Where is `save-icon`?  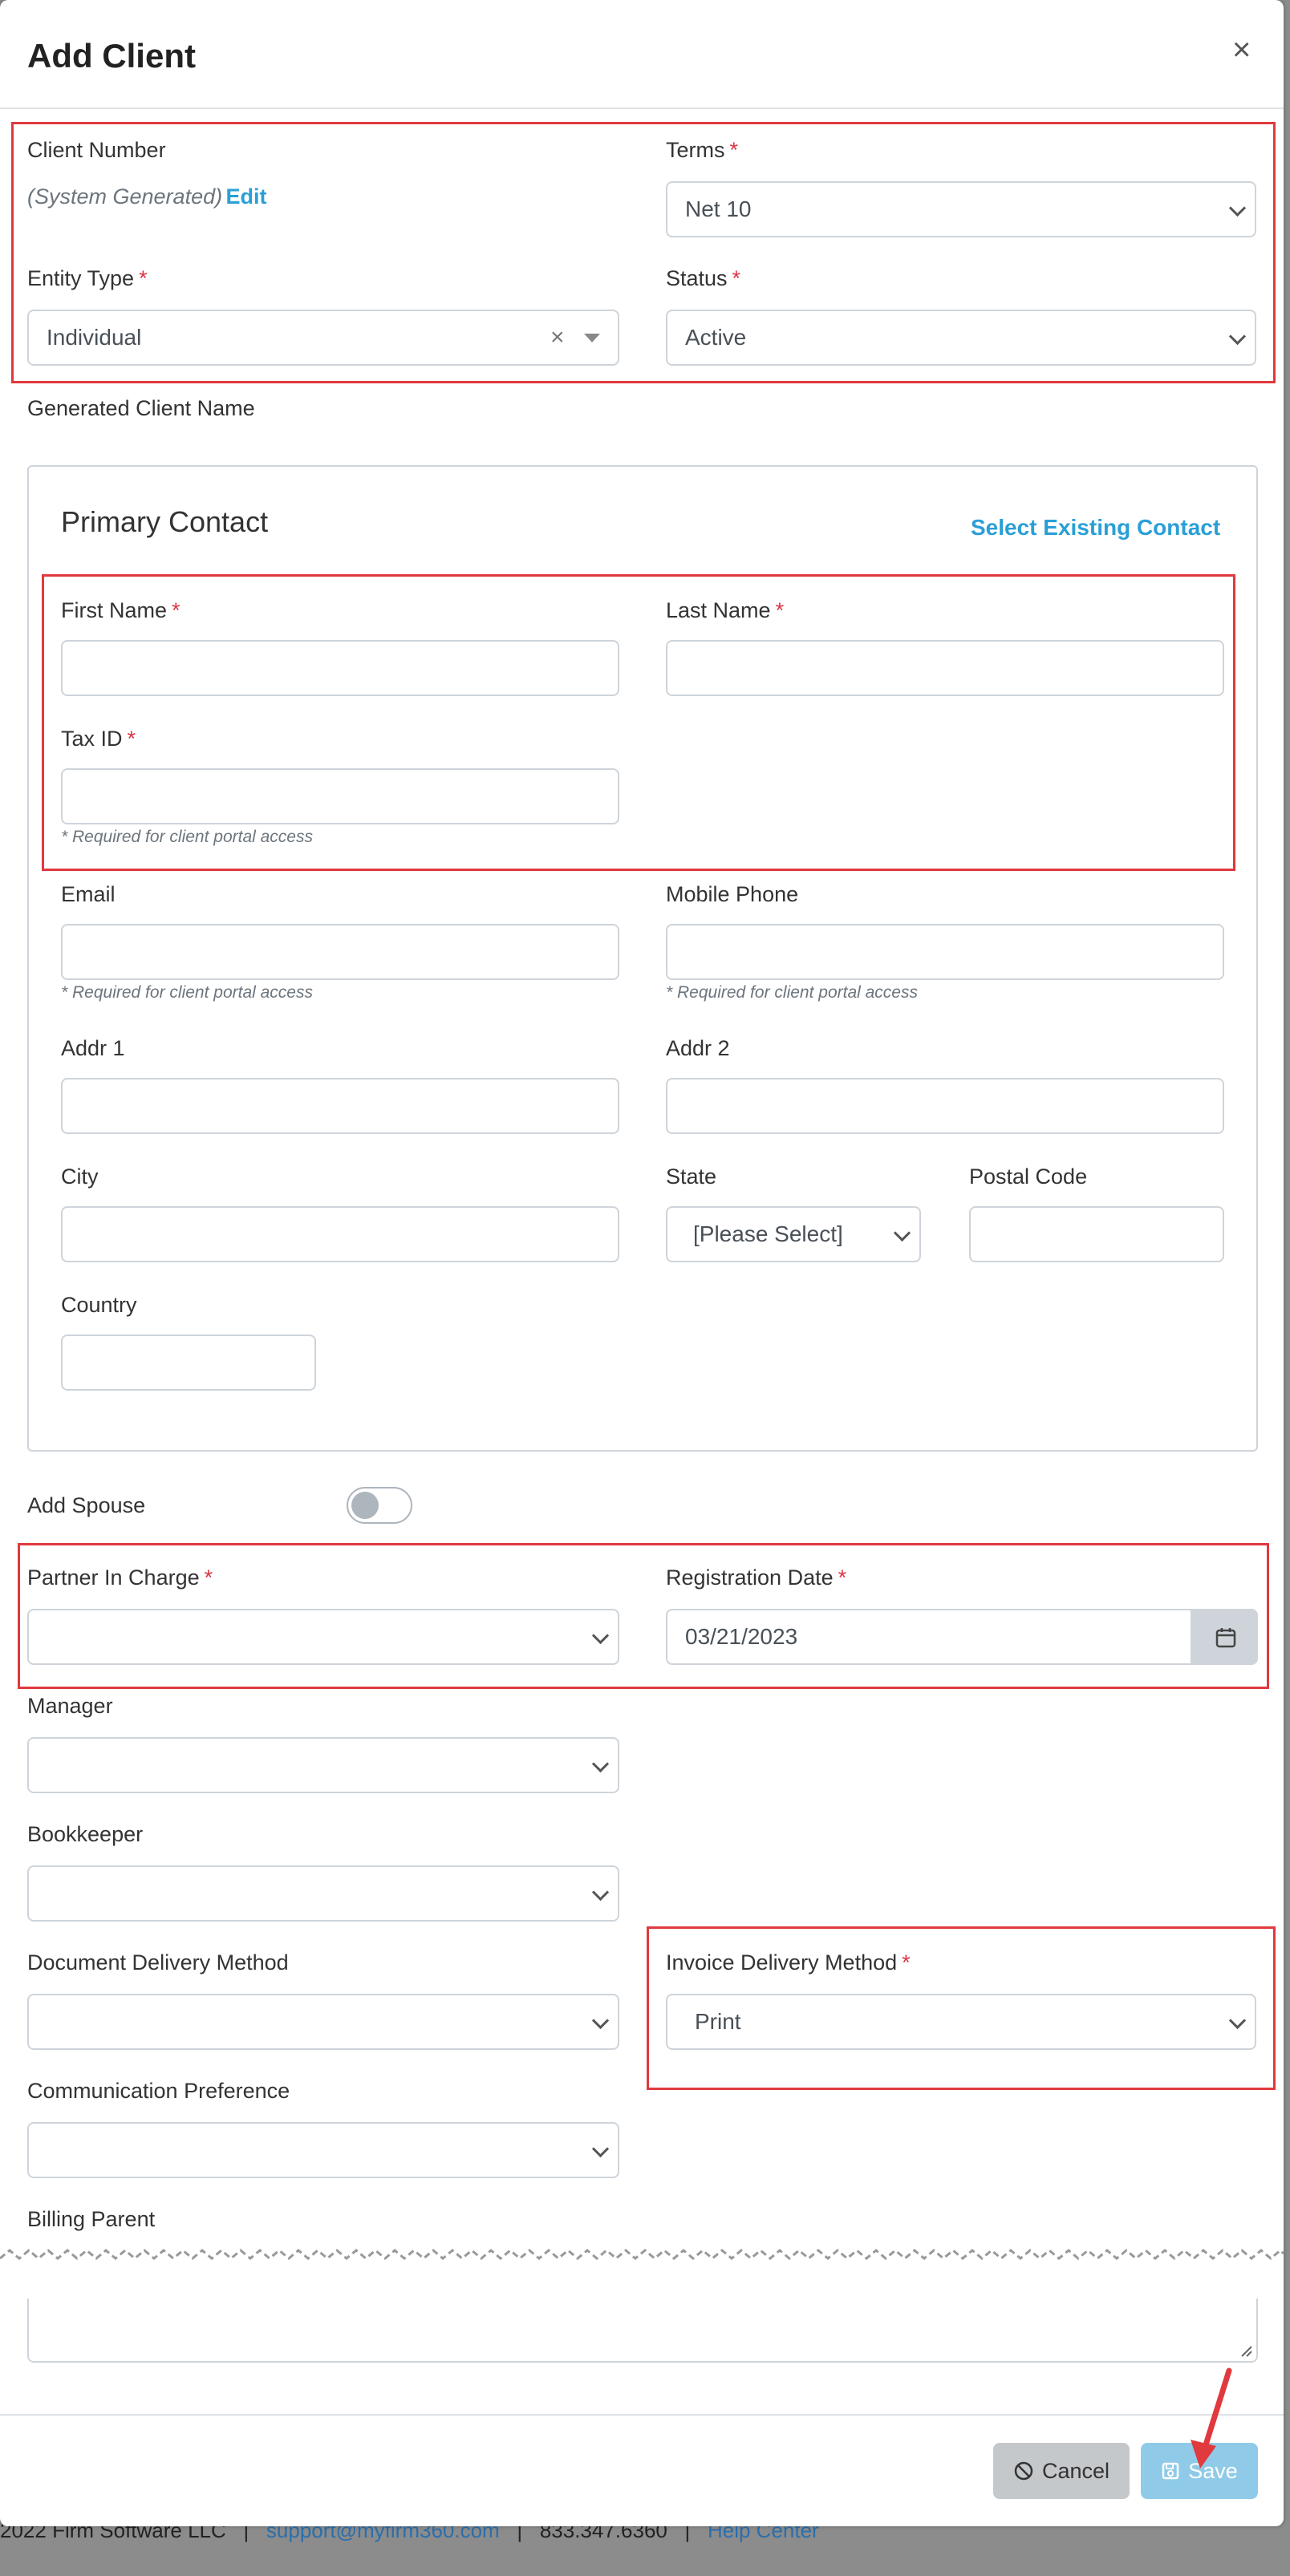 save-icon is located at coordinates (1170, 2471).